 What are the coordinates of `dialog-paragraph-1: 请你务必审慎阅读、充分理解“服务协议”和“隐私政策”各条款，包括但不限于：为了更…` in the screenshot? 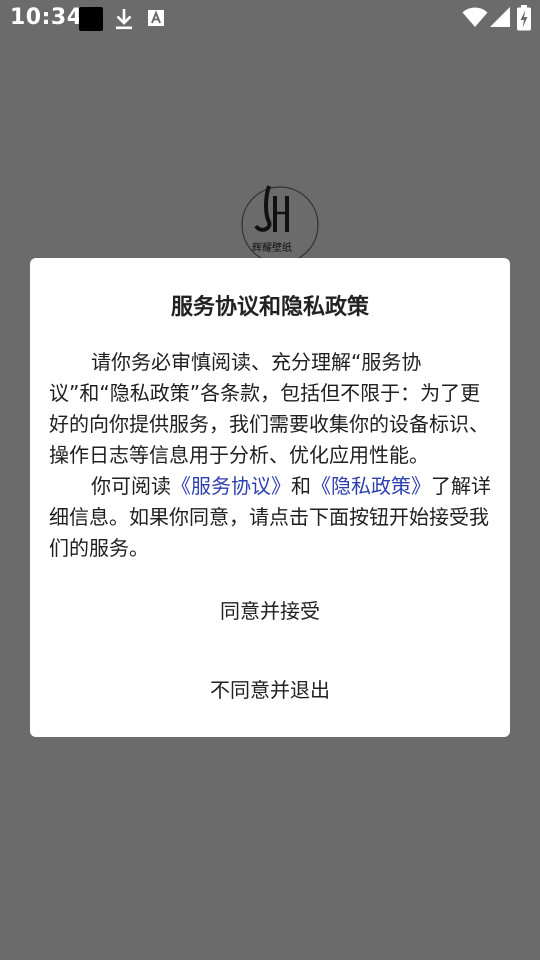 It's located at (270, 409).